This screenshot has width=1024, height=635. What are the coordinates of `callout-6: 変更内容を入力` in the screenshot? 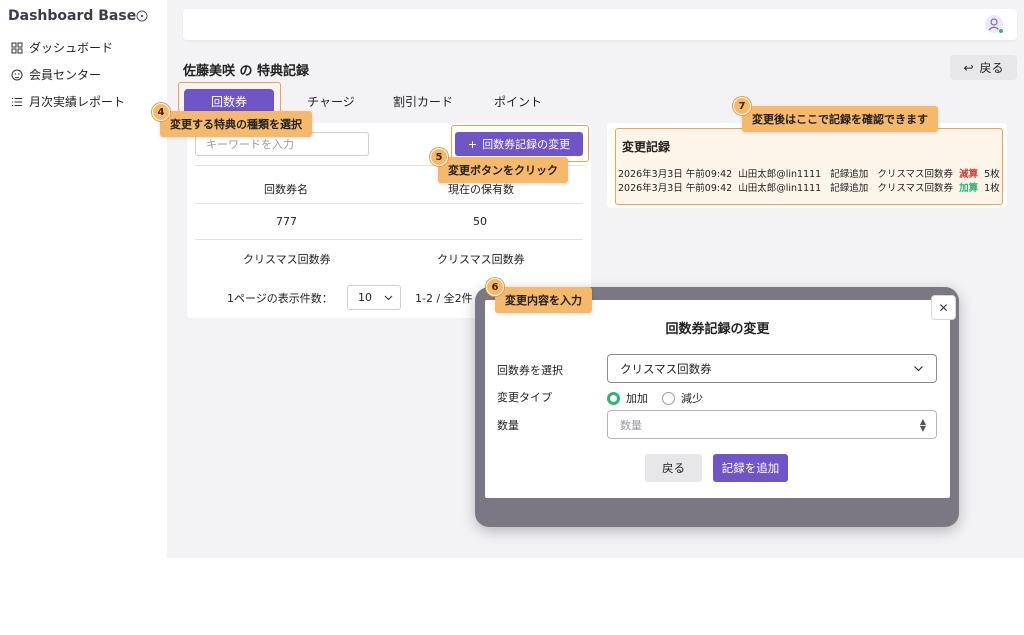 It's located at (543, 300).